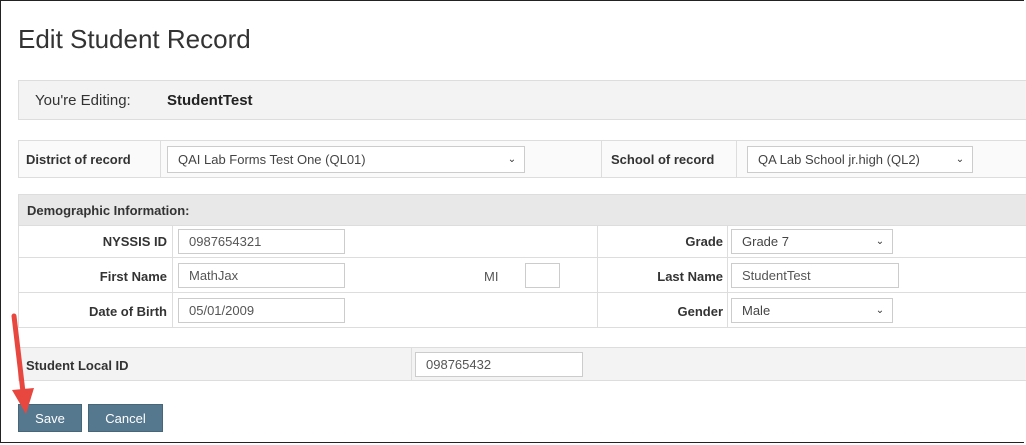 This screenshot has height=445, width=1026. Describe the element at coordinates (812, 310) in the screenshot. I see `gender-select: Male ⌄` at that location.